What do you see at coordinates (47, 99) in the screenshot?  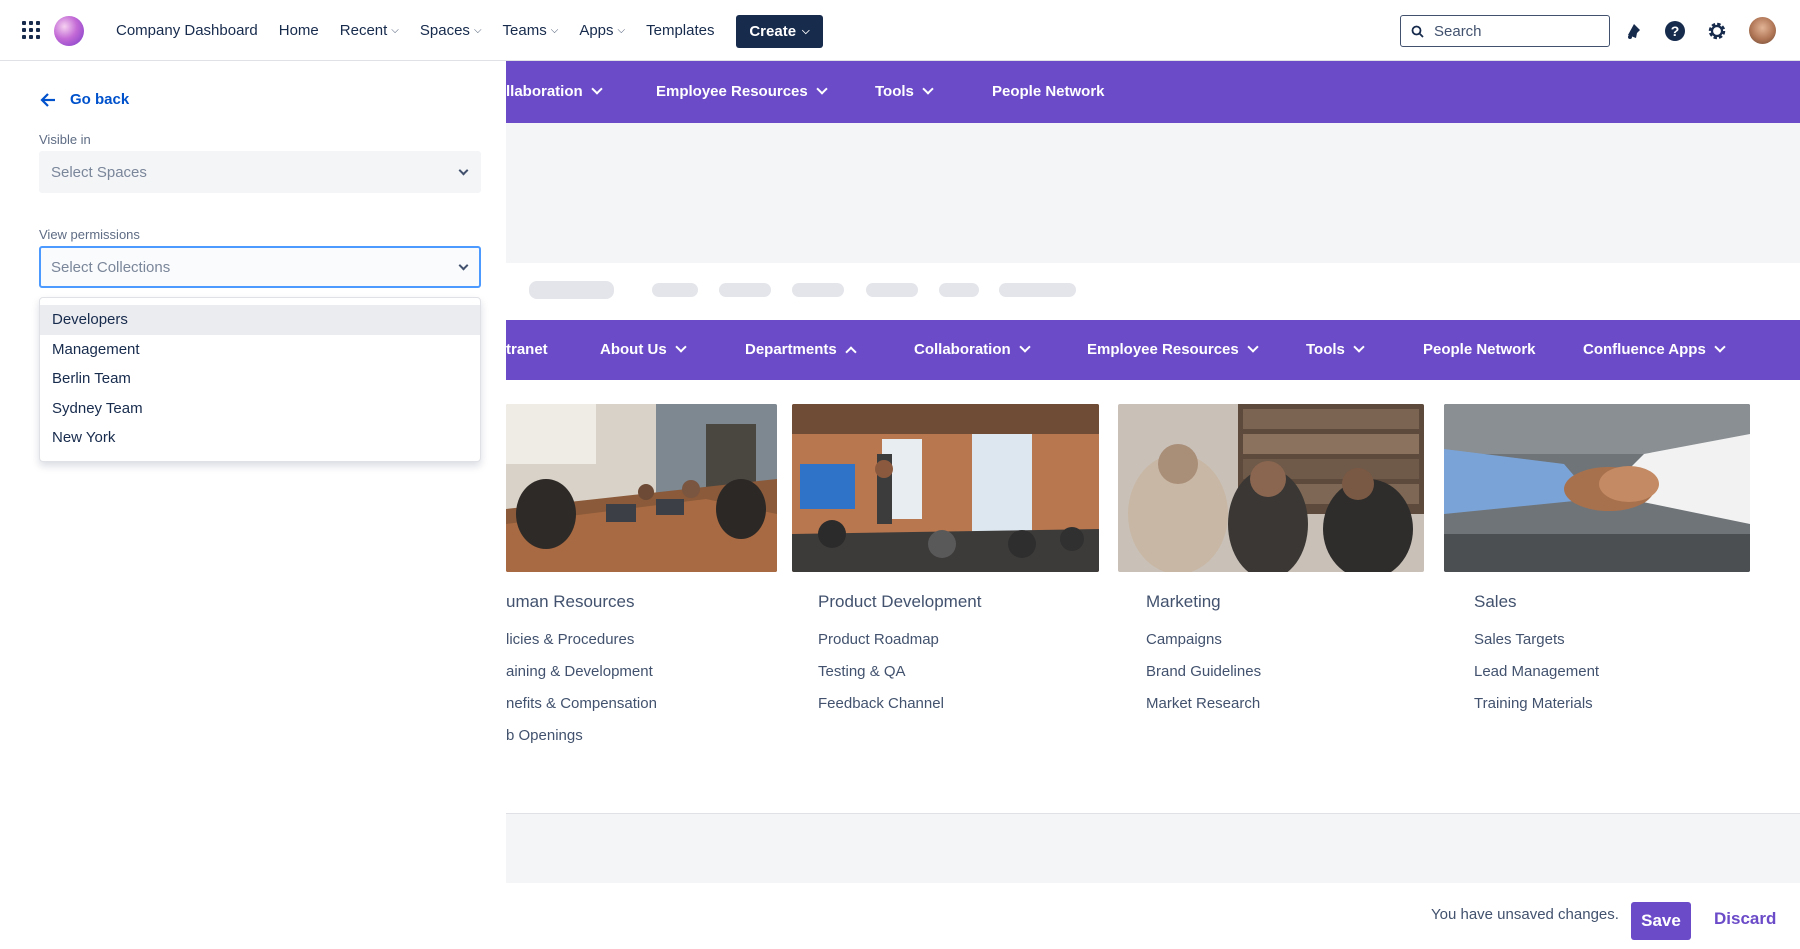 I see `arrow-left-icon` at bounding box center [47, 99].